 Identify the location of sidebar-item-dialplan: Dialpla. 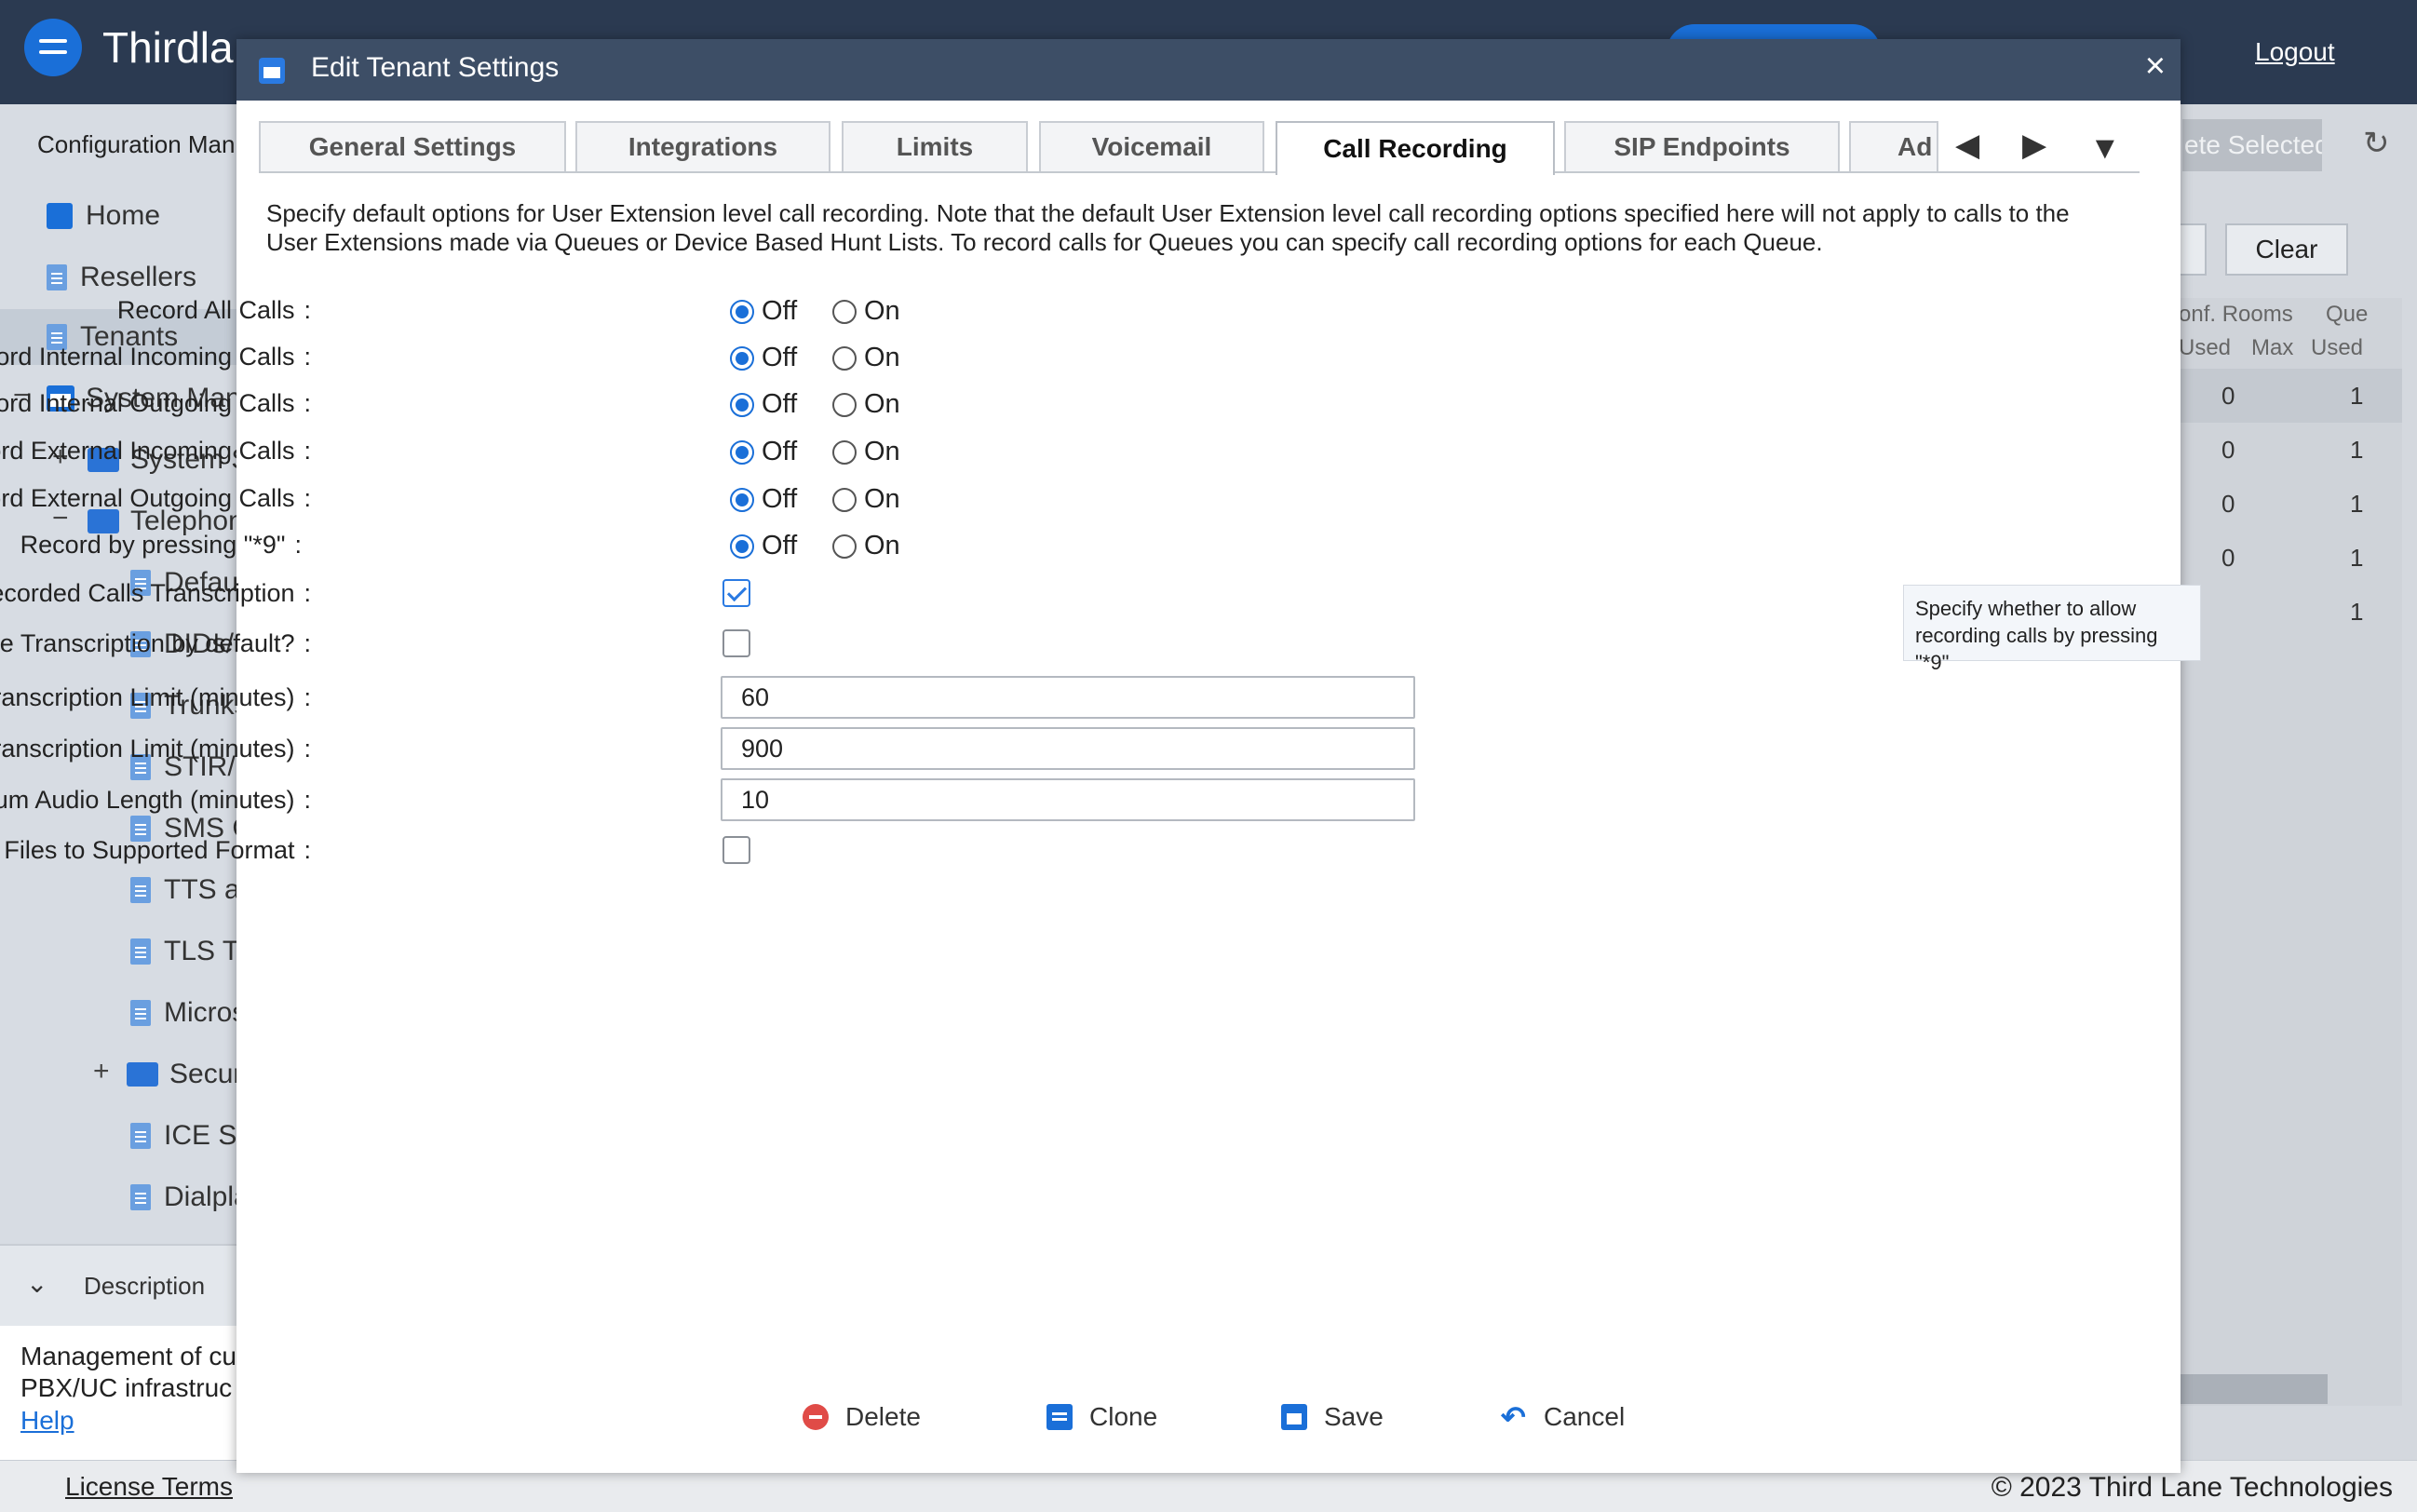
(190, 1197).